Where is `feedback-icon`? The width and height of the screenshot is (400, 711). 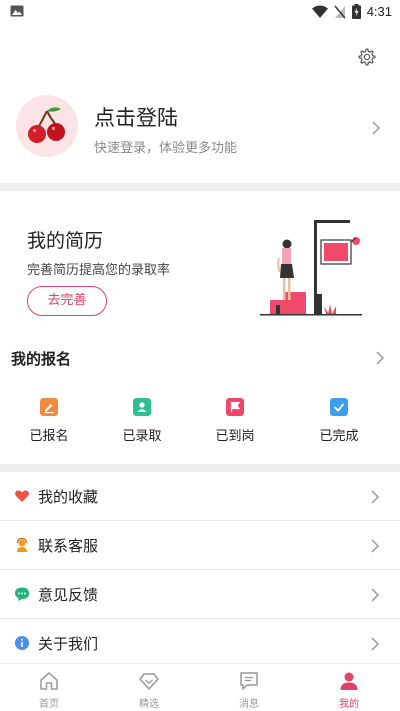 feedback-icon is located at coordinates (22, 594).